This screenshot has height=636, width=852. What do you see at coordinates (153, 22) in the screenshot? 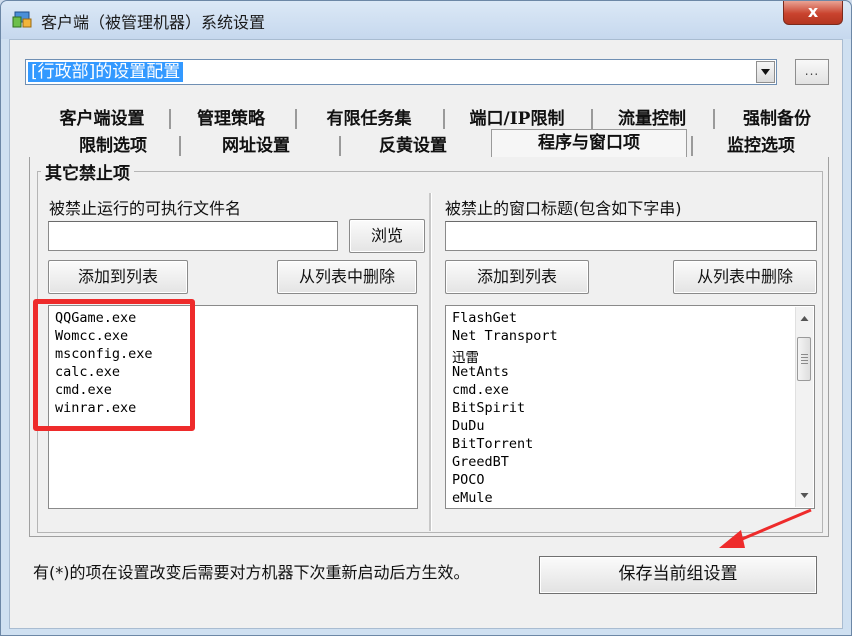
I see `window-title: 客户端（被管理机器）系统设置` at bounding box center [153, 22].